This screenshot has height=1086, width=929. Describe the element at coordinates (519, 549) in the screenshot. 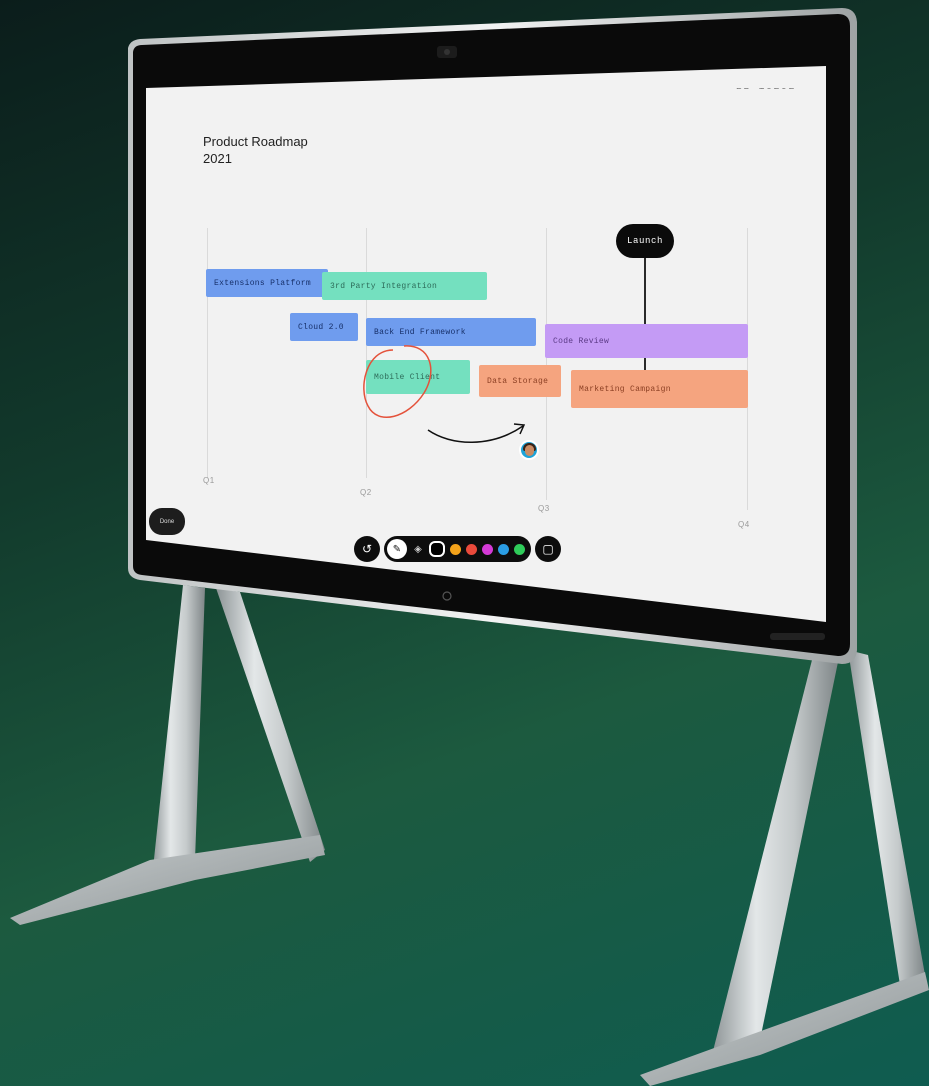

I see `color-swatch-green` at that location.